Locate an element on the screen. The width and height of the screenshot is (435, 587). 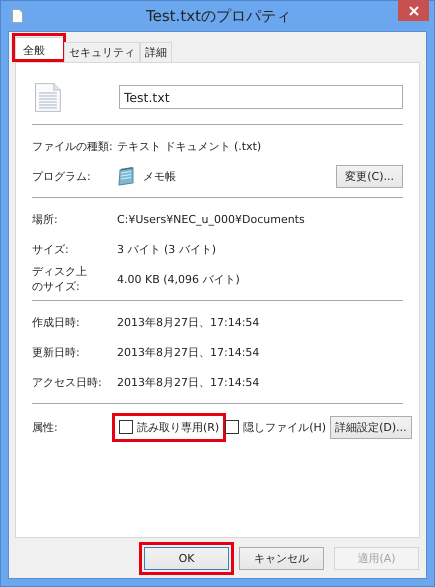
tab: セキュリティ is located at coordinates (102, 52).